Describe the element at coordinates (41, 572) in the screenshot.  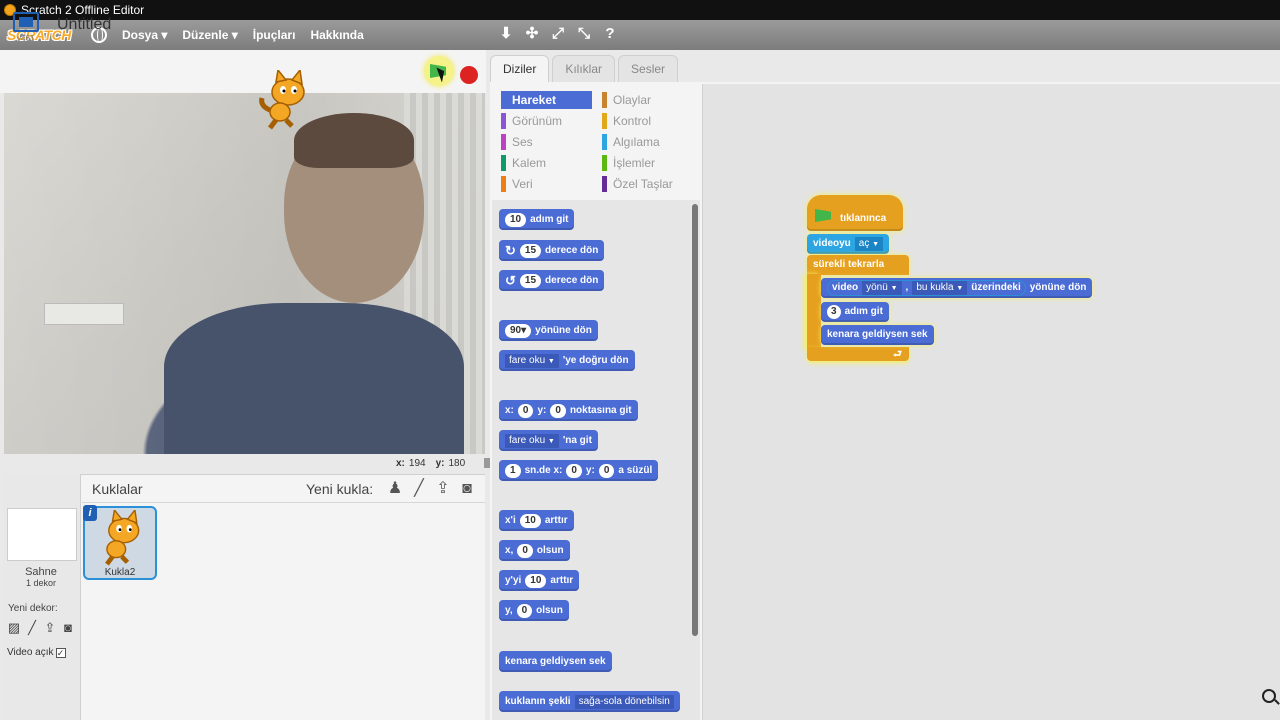
I see `stage-label: Sahne` at that location.